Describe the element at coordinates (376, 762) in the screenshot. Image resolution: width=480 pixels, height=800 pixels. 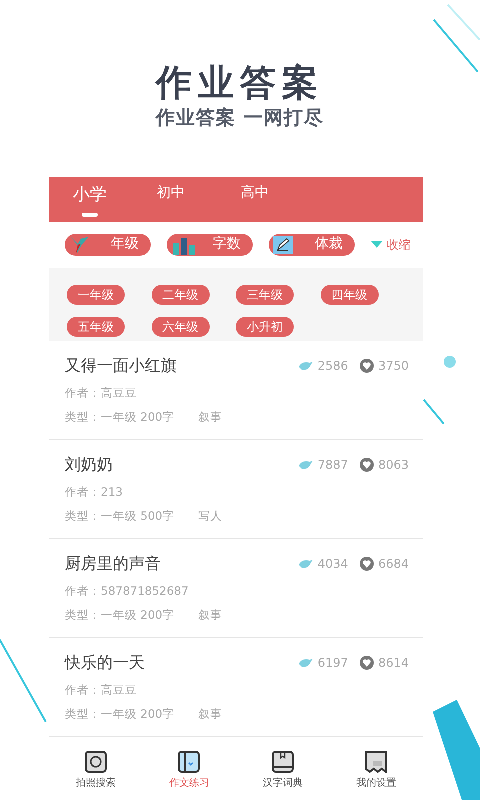
I see `dictionary-icon` at that location.